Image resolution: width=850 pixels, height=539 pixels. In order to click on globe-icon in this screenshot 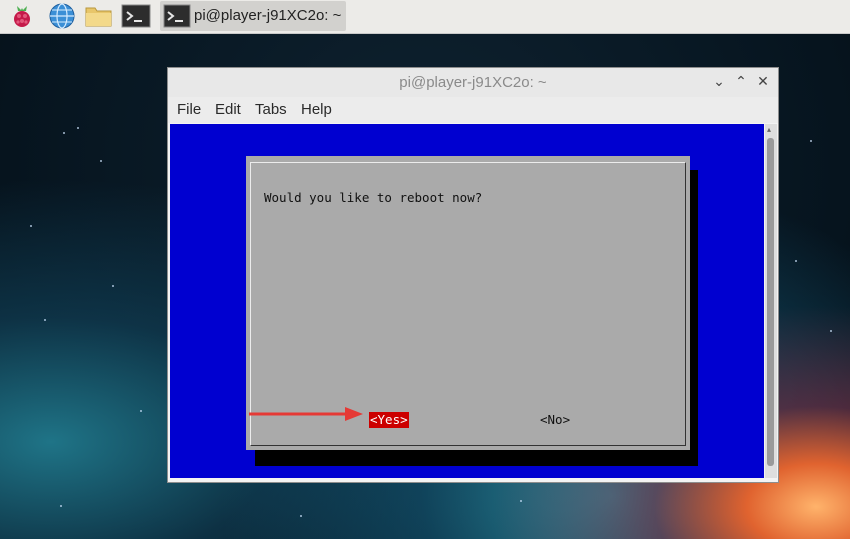, I will do `click(62, 16)`.